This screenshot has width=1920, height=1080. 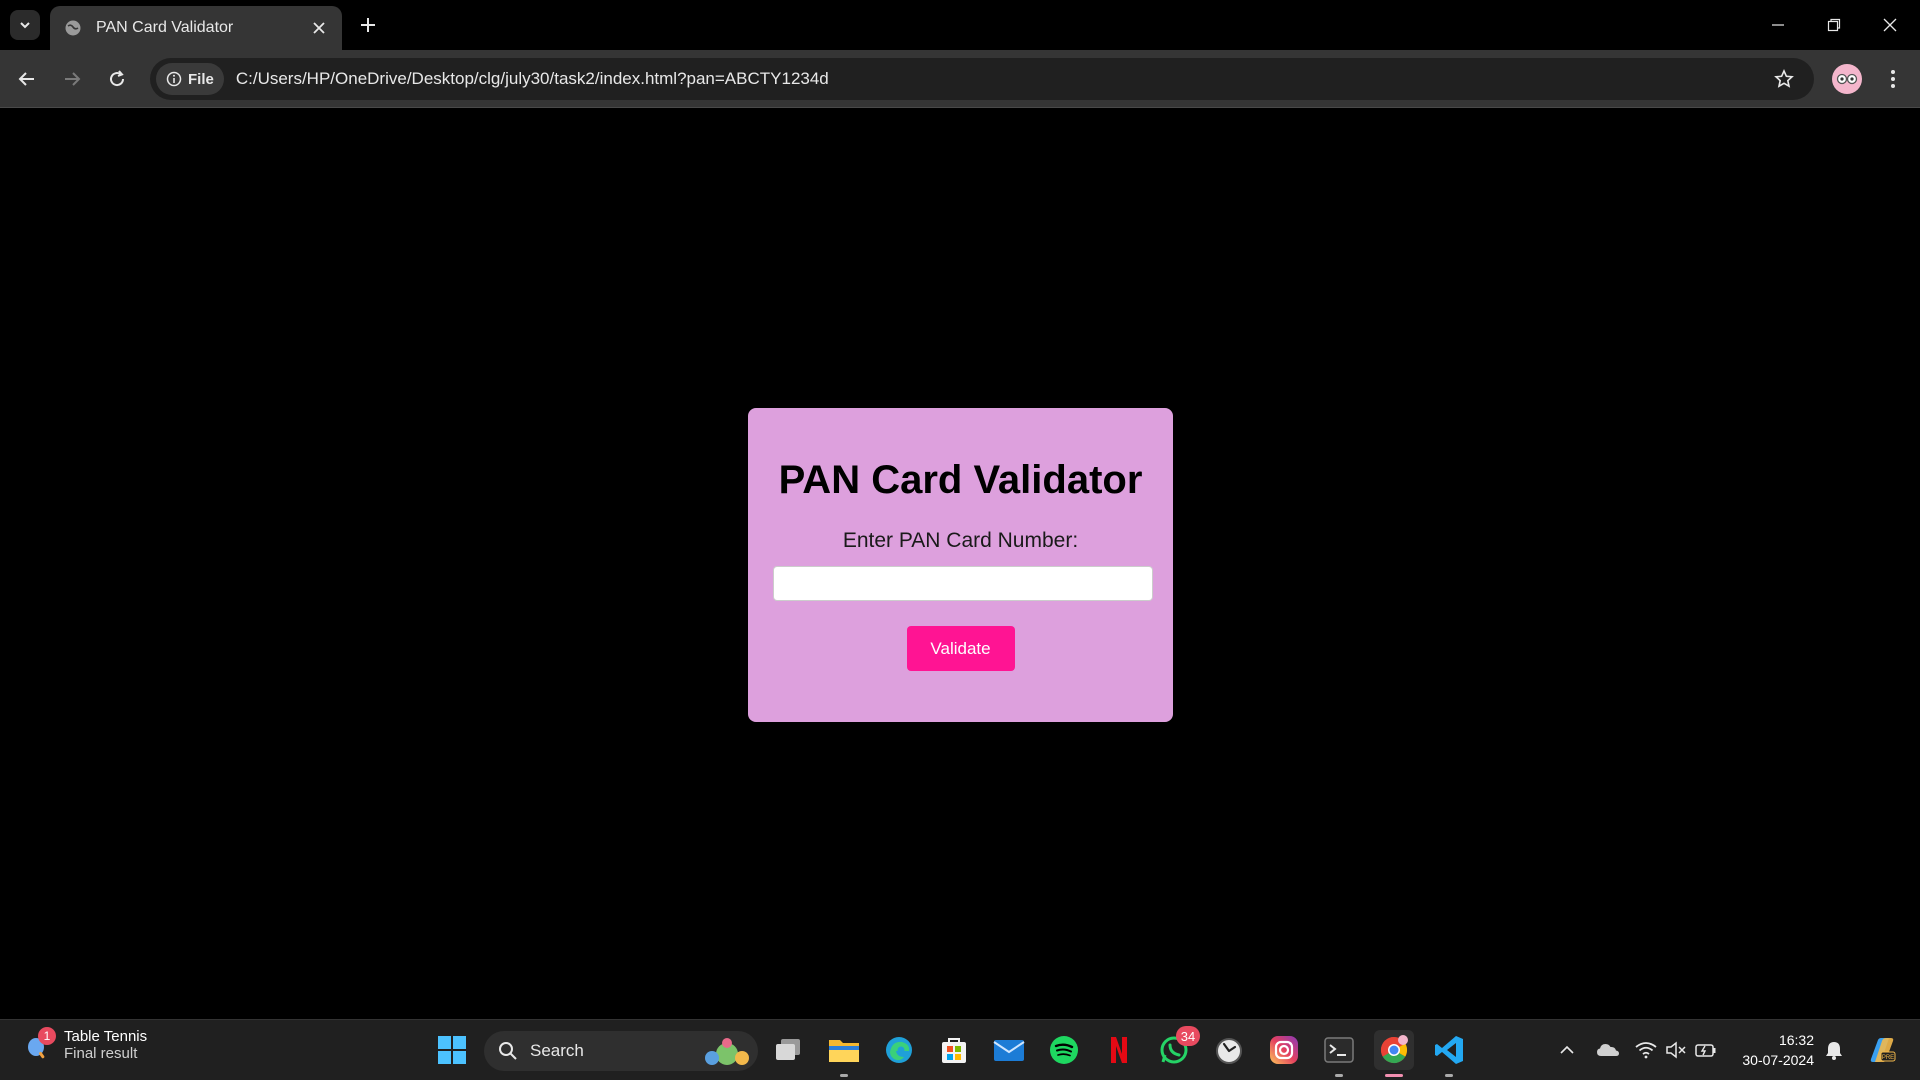 I want to click on edge-icon, so click(x=899, y=1050).